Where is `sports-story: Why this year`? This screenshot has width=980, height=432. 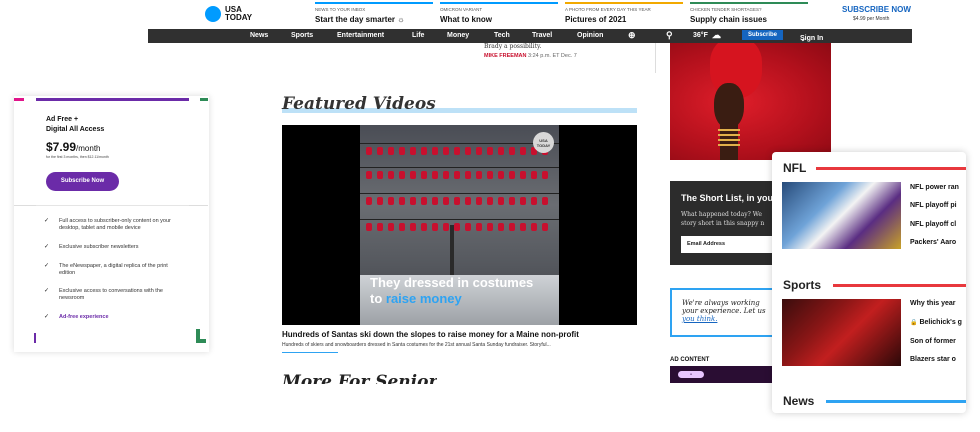
sports-story: Why this year is located at coordinates (933, 303).